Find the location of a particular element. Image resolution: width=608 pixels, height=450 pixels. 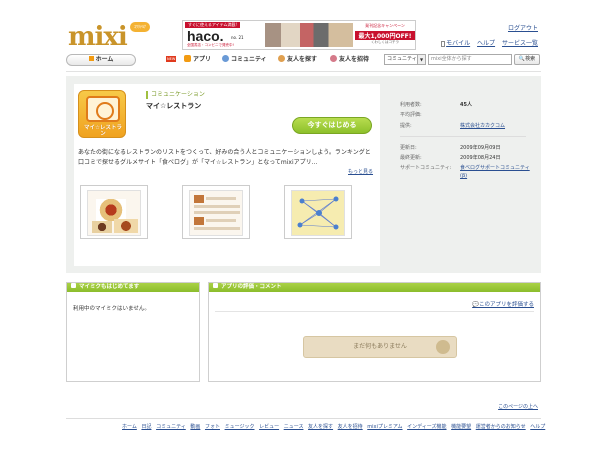

search-scope-select: コミュニティ ▼ is located at coordinates (405, 59).